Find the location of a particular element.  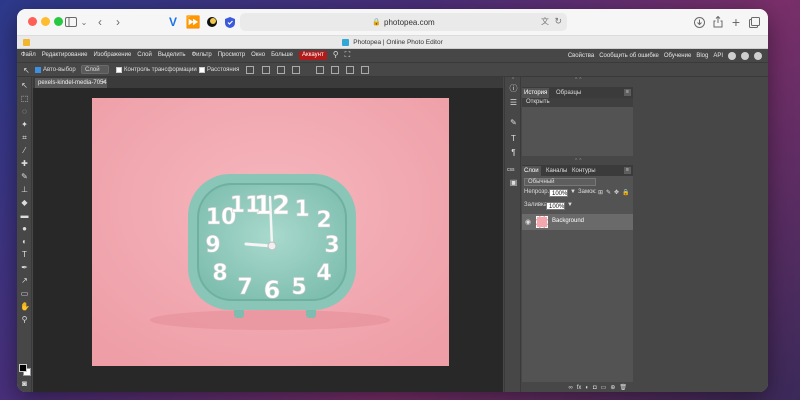

tabs-overview-icon is located at coordinates (754, 22).